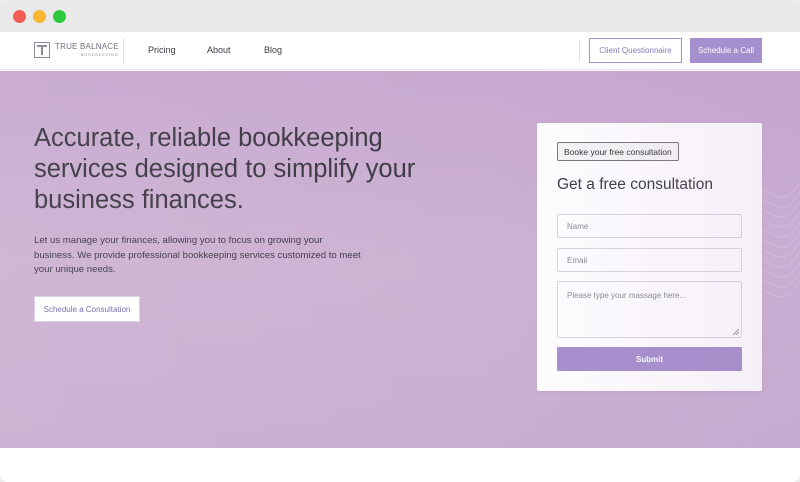 The height and width of the screenshot is (482, 800). What do you see at coordinates (273, 50) in the screenshot?
I see `nav-link-blog: Blog` at bounding box center [273, 50].